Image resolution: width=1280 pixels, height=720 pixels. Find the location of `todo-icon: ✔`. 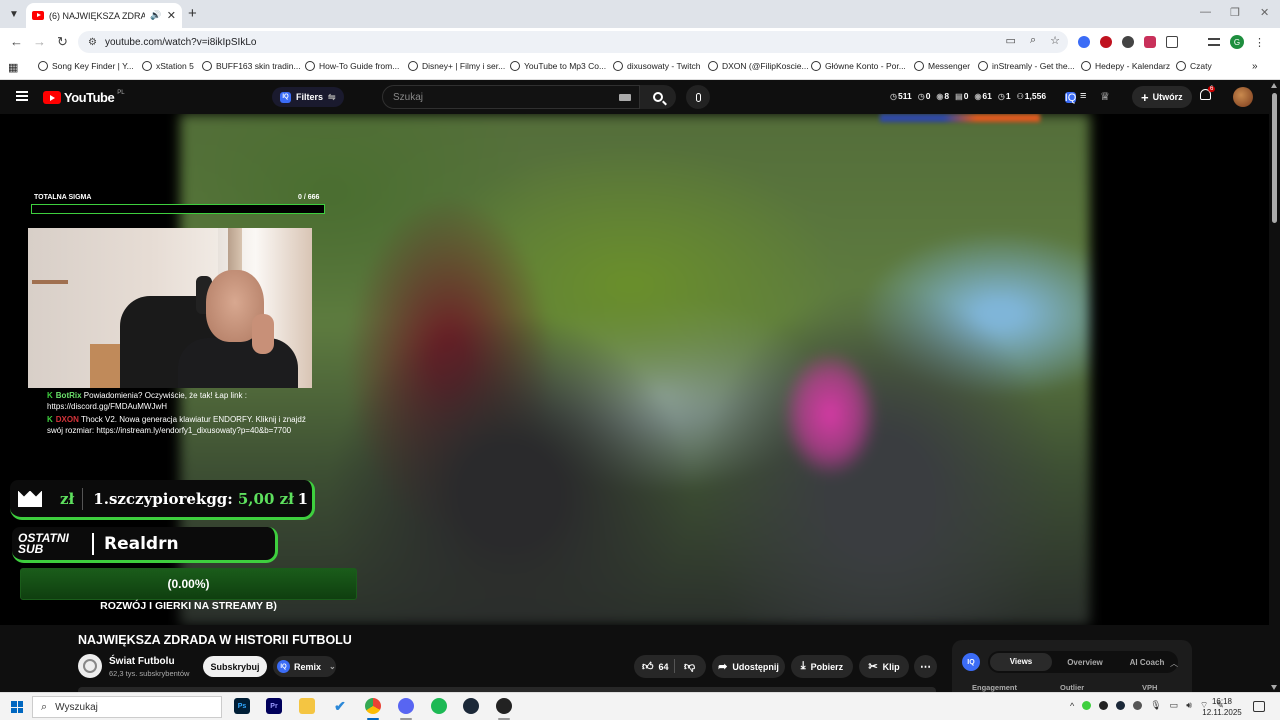

todo-icon: ✔ is located at coordinates (340, 706).